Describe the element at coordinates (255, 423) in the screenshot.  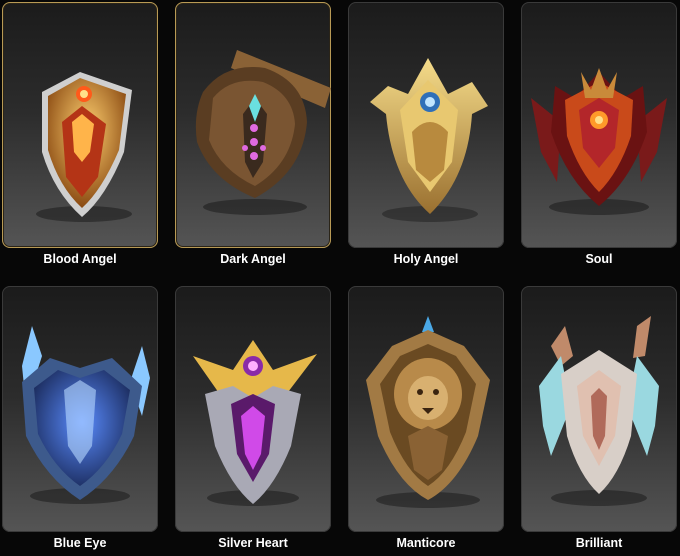
I see `silver-heart-shield-icon` at that location.